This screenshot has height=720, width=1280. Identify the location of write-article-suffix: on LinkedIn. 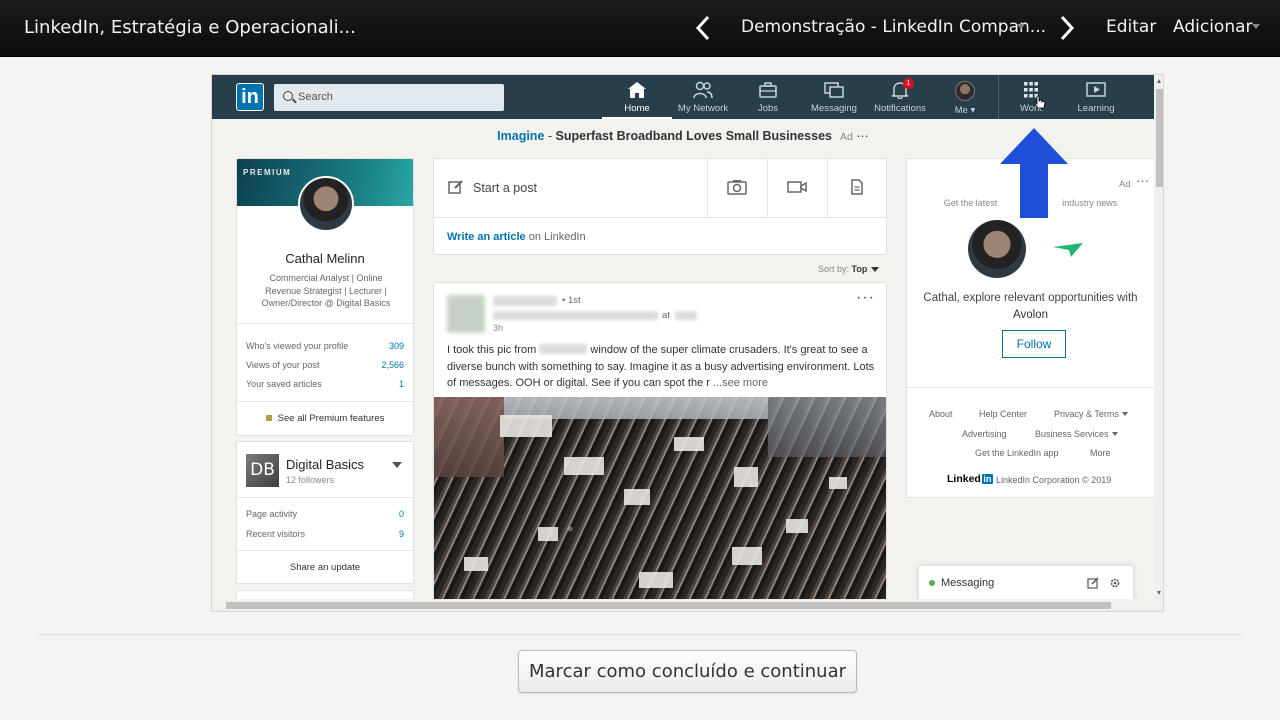
(555, 237).